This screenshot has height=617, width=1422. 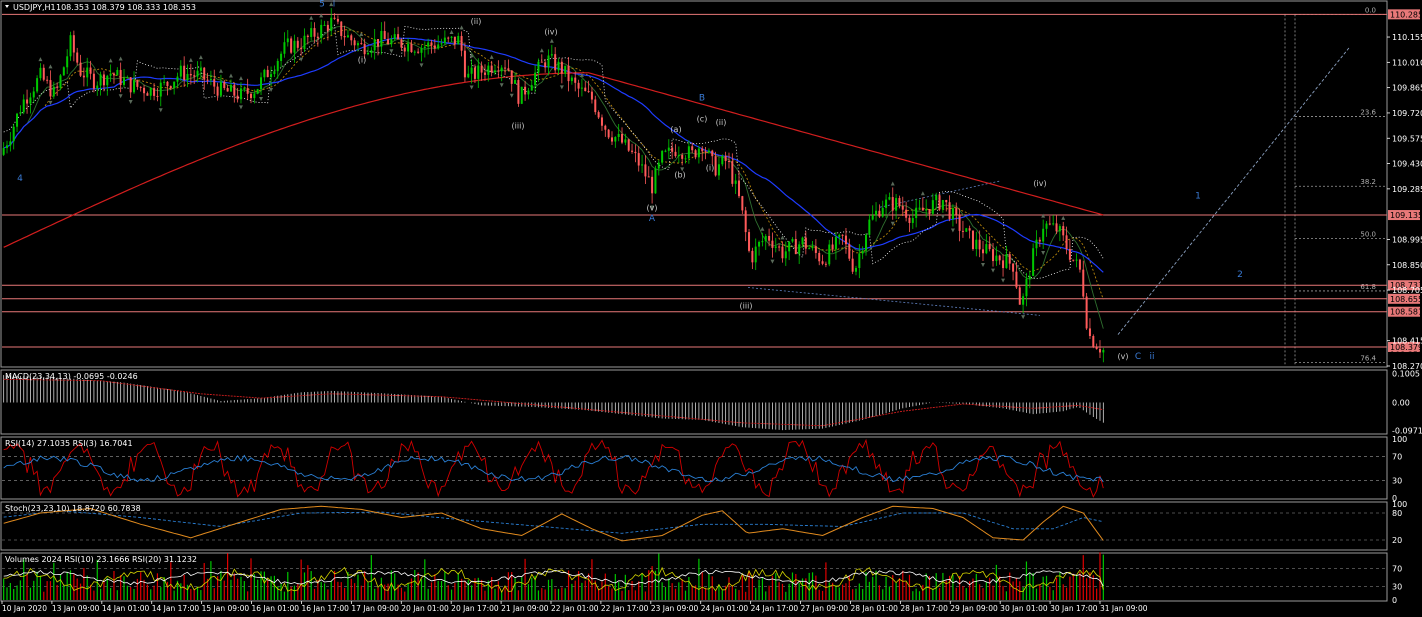 What do you see at coordinates (710, 168) in the screenshot?
I see `wave-label-11: (i)` at bounding box center [710, 168].